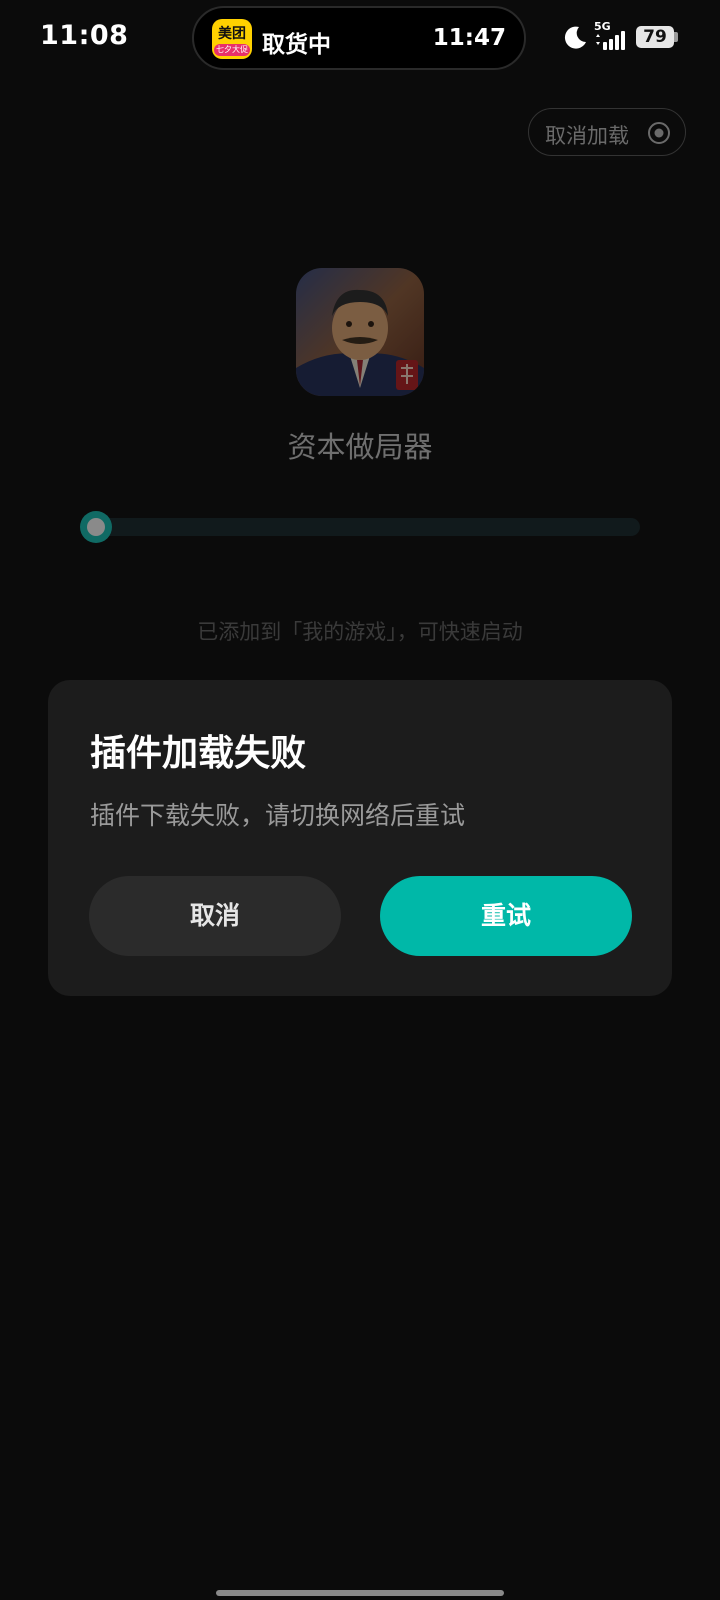 The height and width of the screenshot is (1600, 720). What do you see at coordinates (587, 136) in the screenshot?
I see `cancel-loading-label: 取消加载` at bounding box center [587, 136].